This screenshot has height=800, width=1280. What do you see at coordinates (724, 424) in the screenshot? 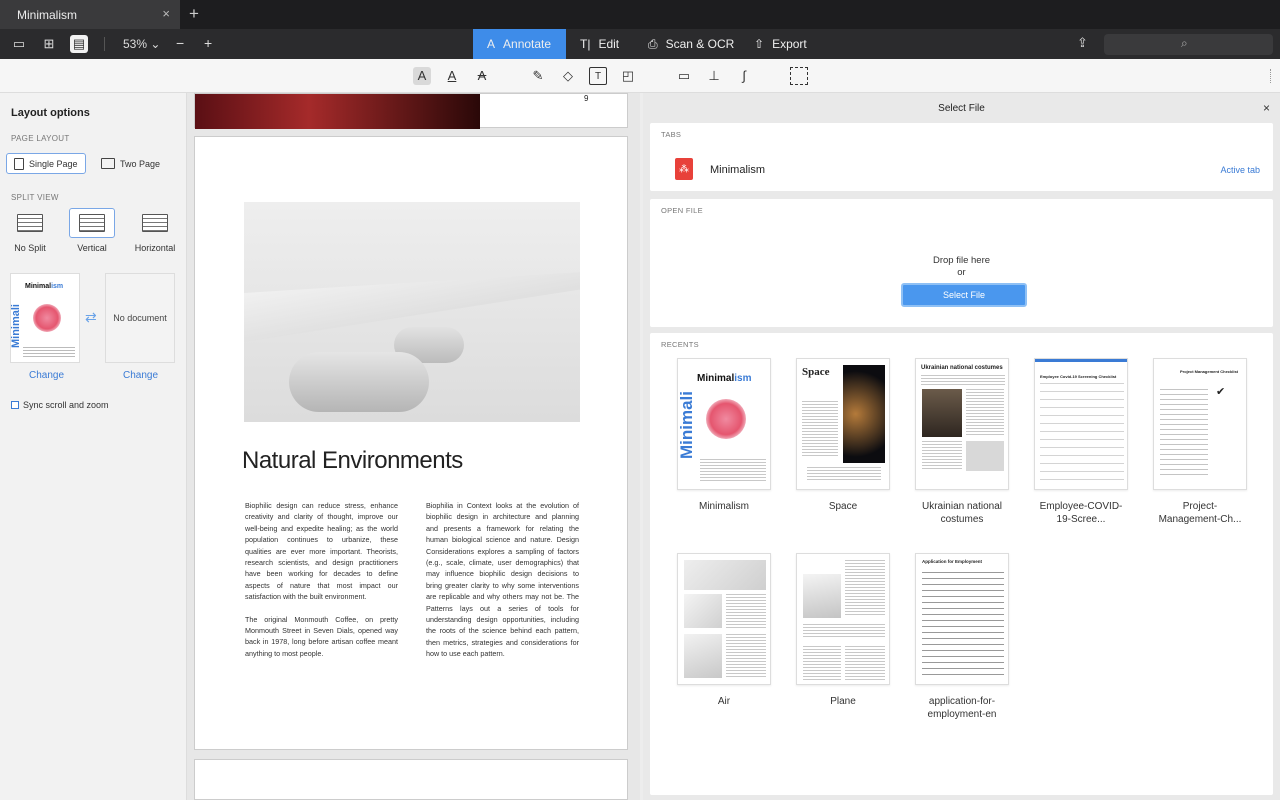
I see `recent-file-minimalism: Minimalism Minimali` at bounding box center [724, 424].